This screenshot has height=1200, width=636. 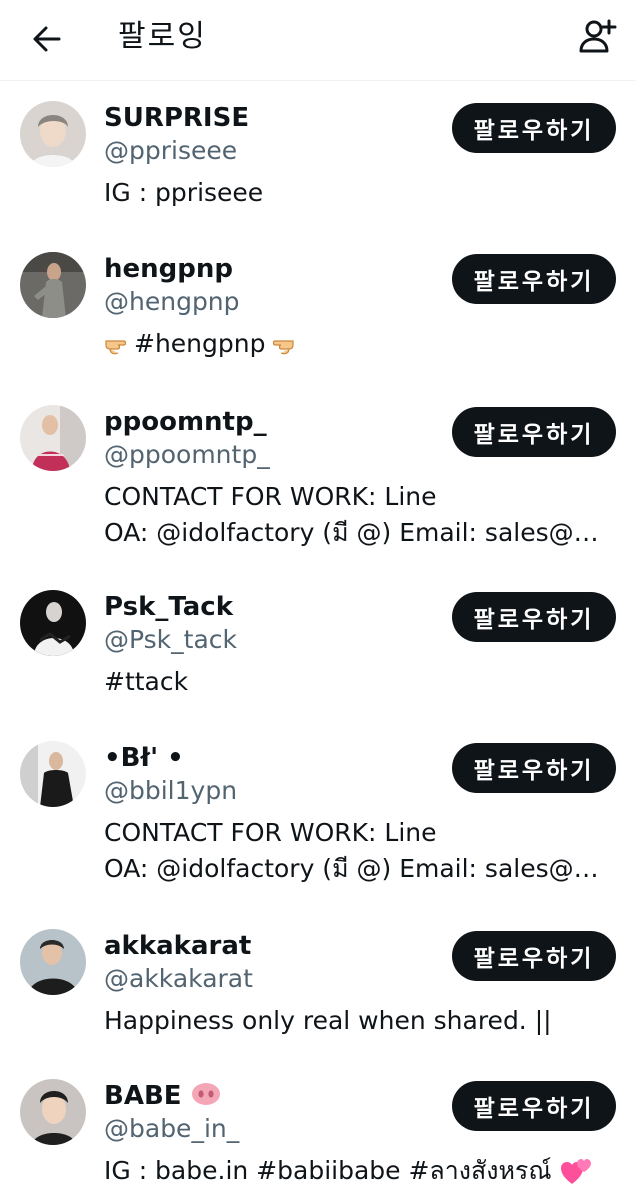 I want to click on user-handle: @akkakarat, so click(x=178, y=978).